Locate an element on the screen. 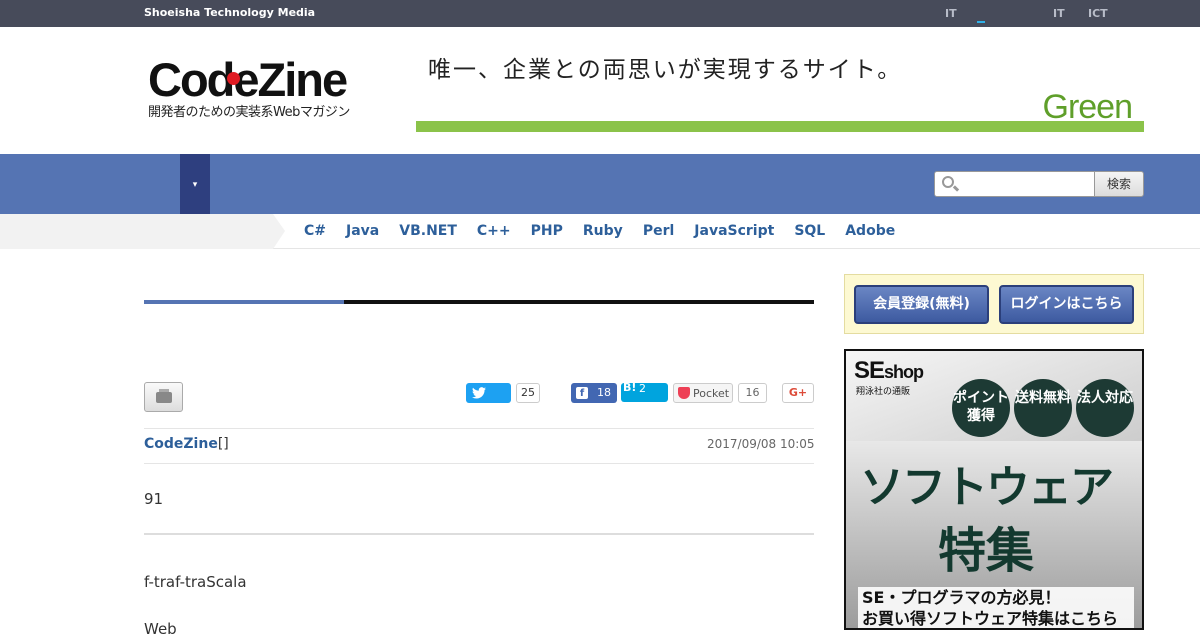  codezine-logo: CodeZine 開発者のための実装系Webマガジン is located at coordinates (260, 86).